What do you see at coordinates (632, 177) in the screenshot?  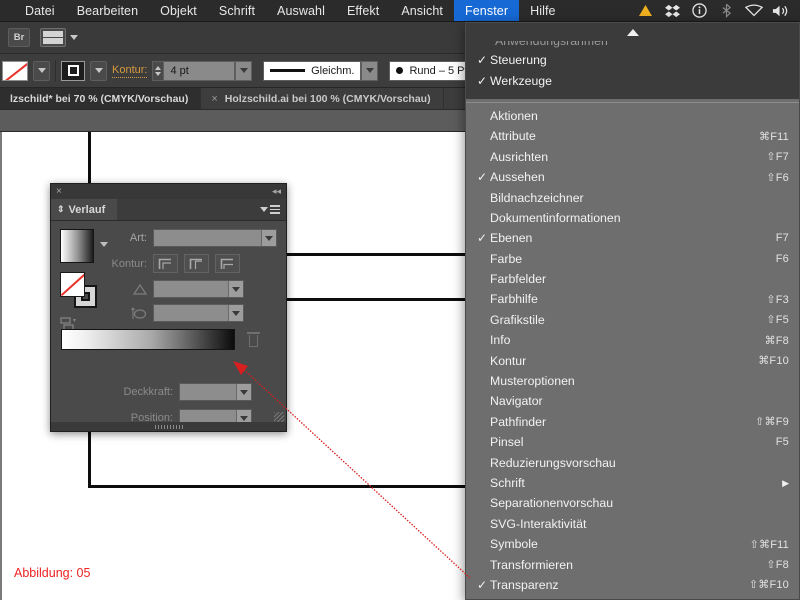 I see `menu-item-aussehen: ✓ Aussehen ⇧F6` at bounding box center [632, 177].